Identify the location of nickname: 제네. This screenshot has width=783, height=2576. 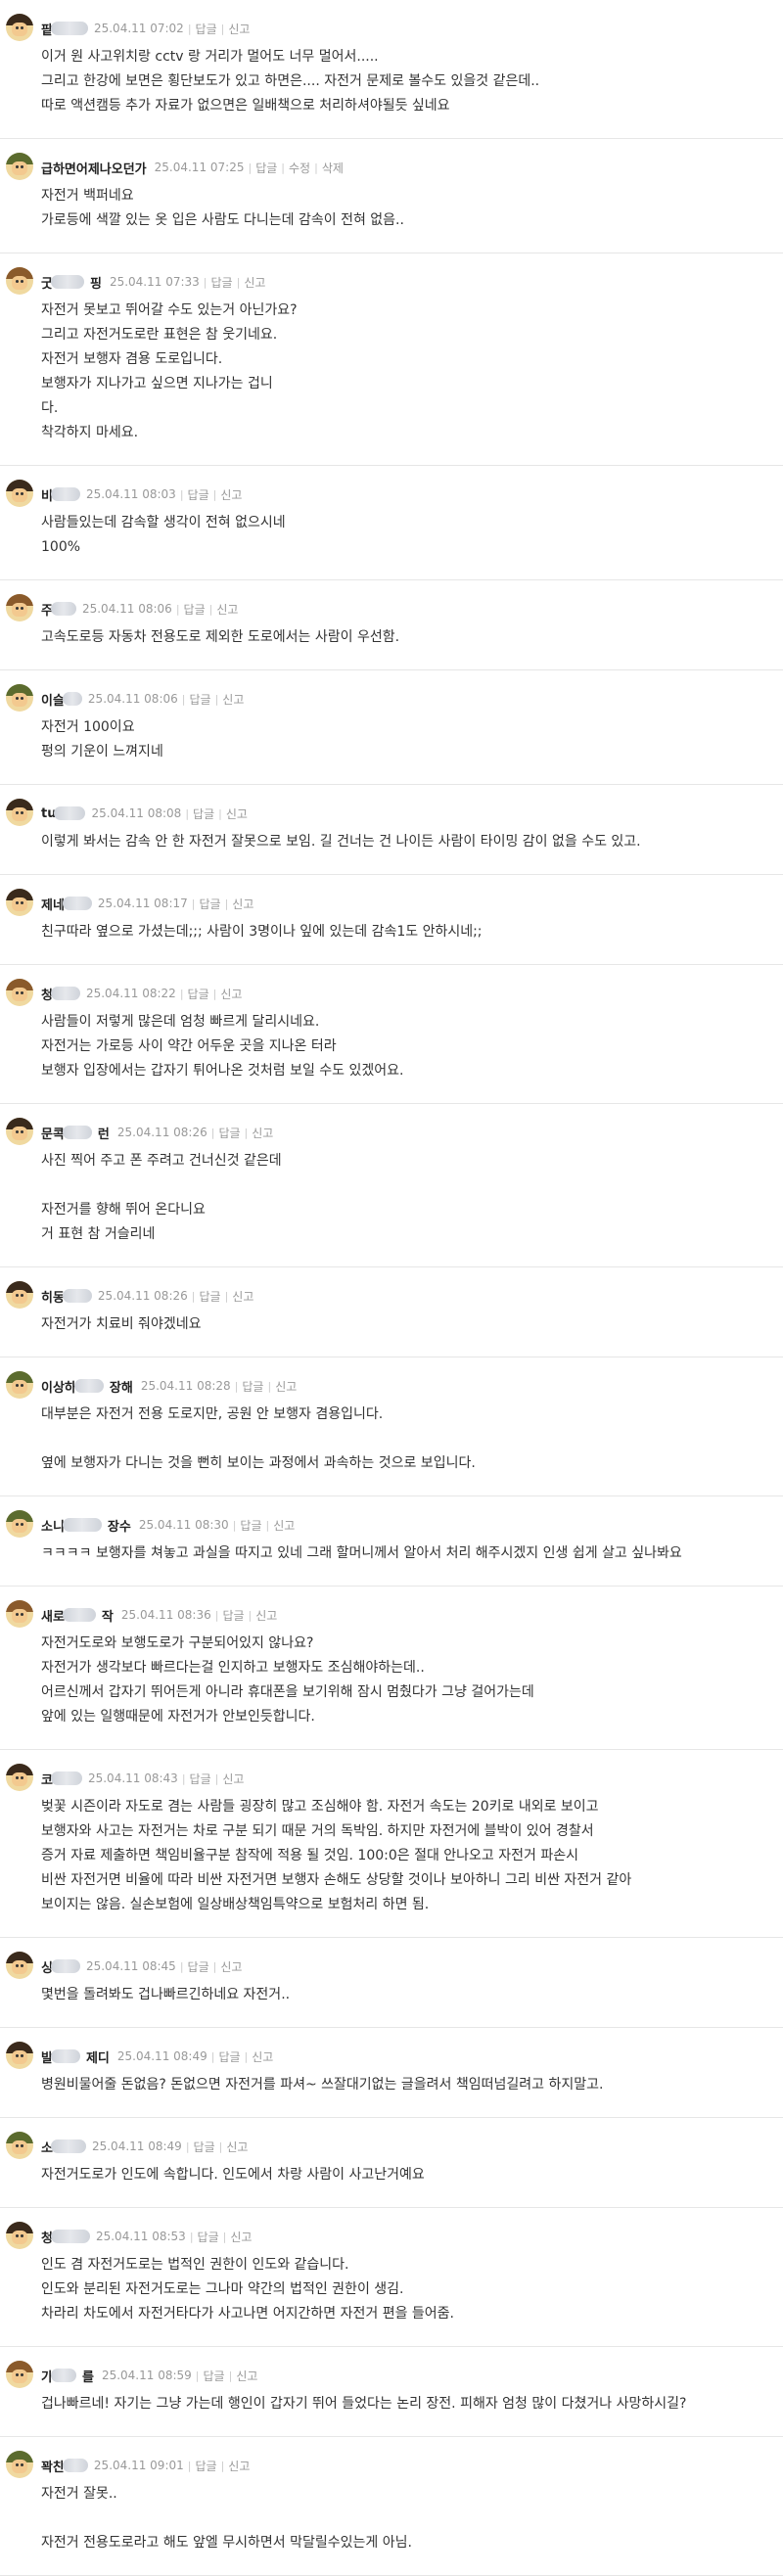
(53, 904).